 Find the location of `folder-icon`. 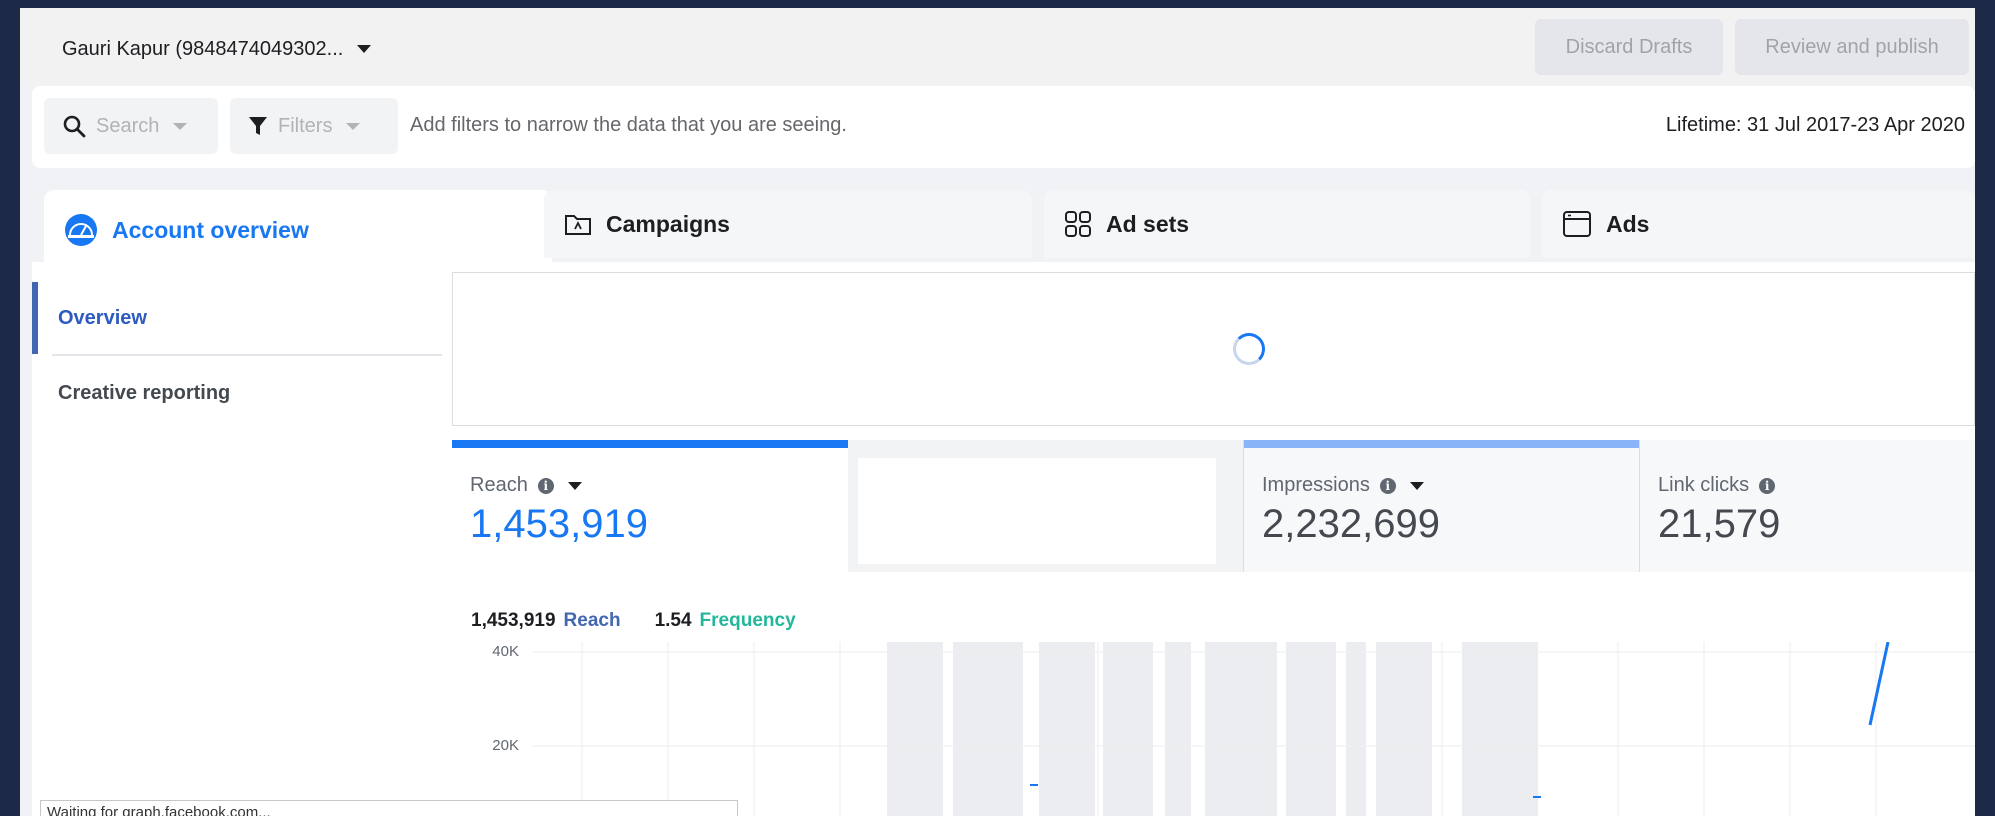

folder-icon is located at coordinates (578, 225).